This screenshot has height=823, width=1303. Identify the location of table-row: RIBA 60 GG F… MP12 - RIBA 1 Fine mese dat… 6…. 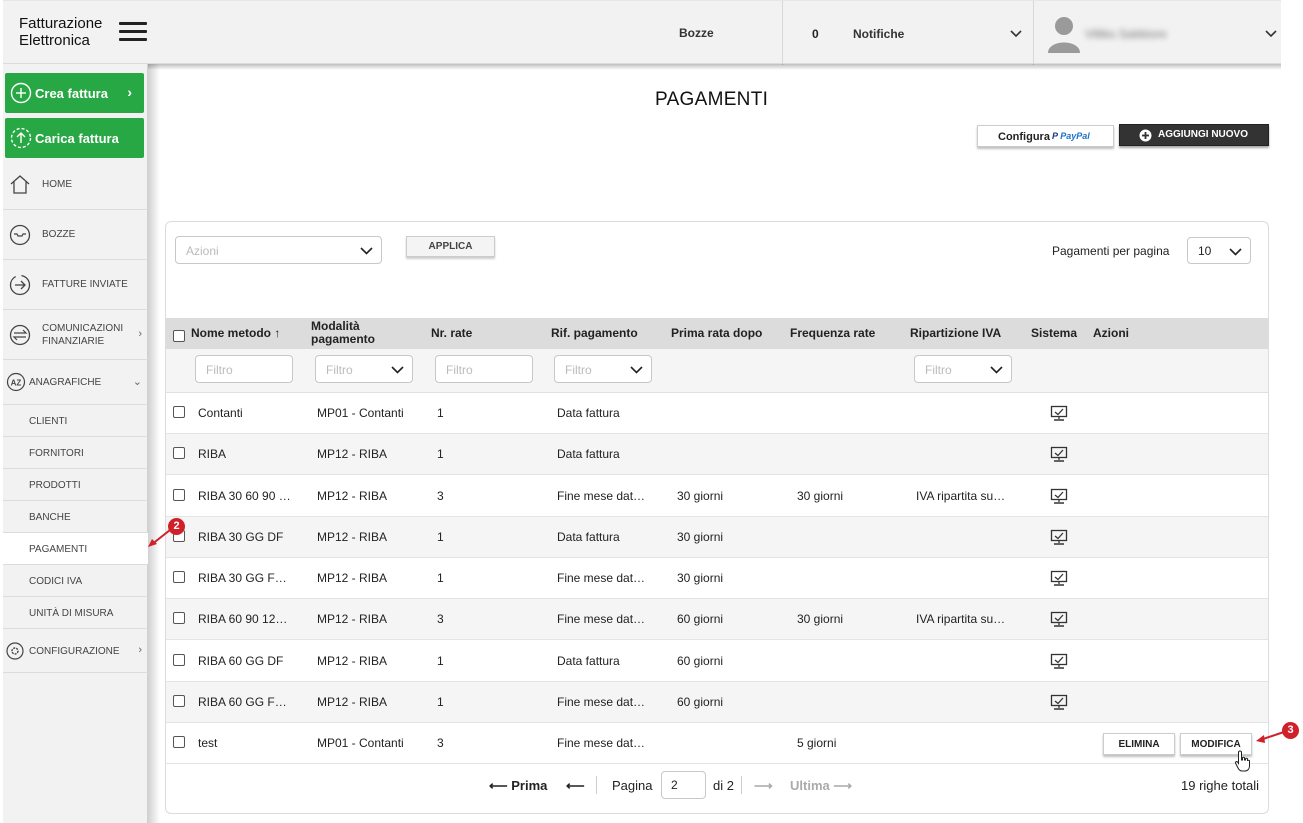
(717, 702).